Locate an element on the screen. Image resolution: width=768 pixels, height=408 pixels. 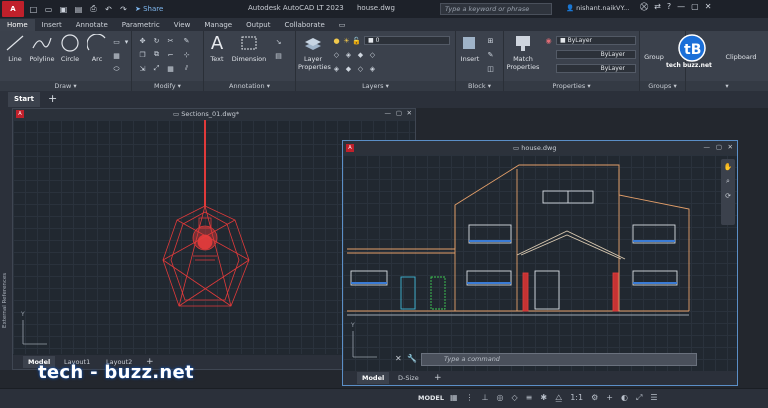
layer-tool-3-icon: ◆ is located at coordinates (360, 54).